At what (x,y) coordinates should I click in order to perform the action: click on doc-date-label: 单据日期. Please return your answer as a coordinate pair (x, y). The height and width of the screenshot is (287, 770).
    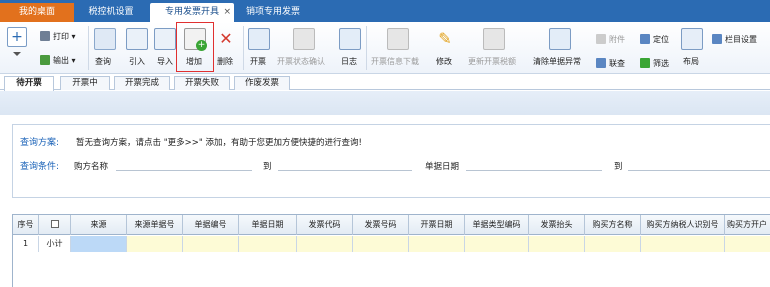
    Looking at the image, I should click on (442, 167).